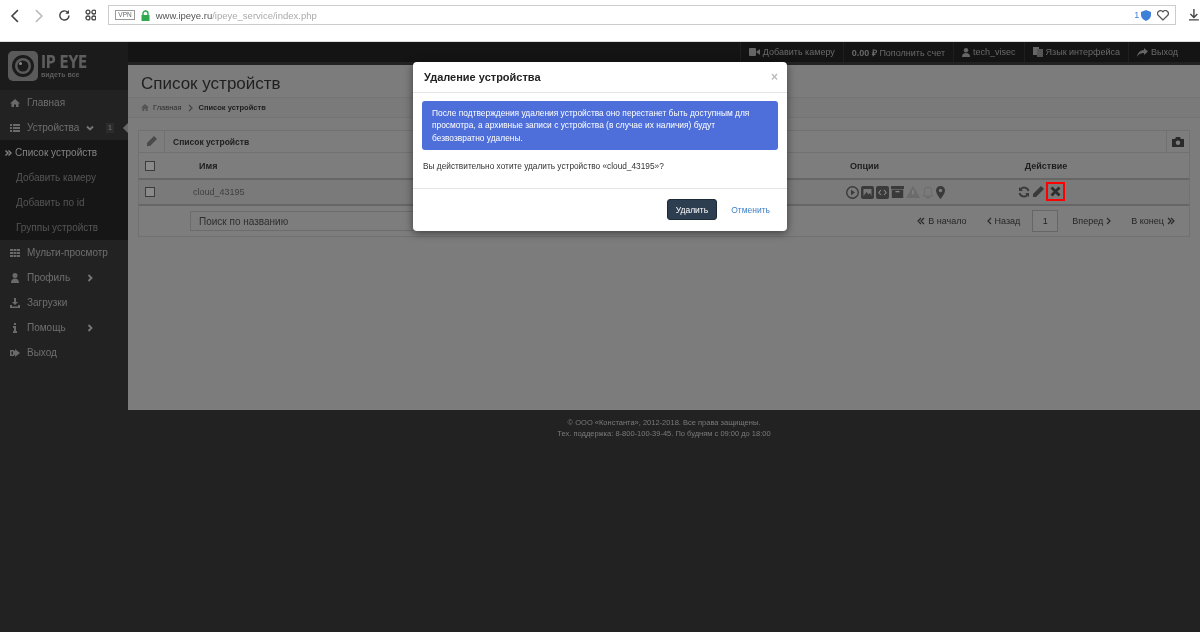 This screenshot has height=632, width=1200. I want to click on select-all-checkbox, so click(150, 165).